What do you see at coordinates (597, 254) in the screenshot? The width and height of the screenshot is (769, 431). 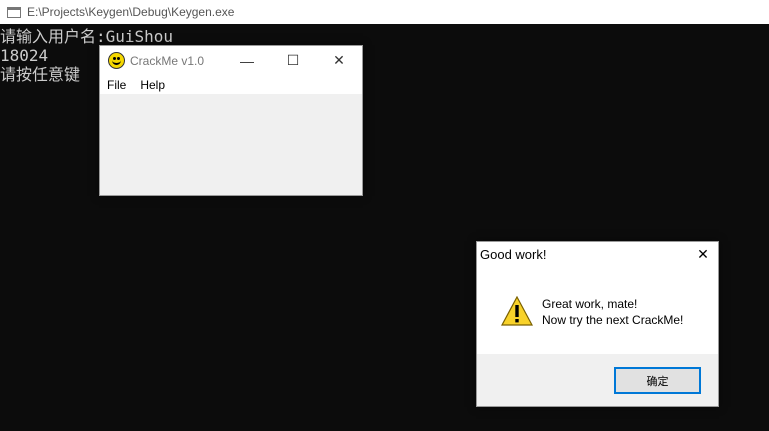 I see `msgbox-titlebar: Good work! ✕` at bounding box center [597, 254].